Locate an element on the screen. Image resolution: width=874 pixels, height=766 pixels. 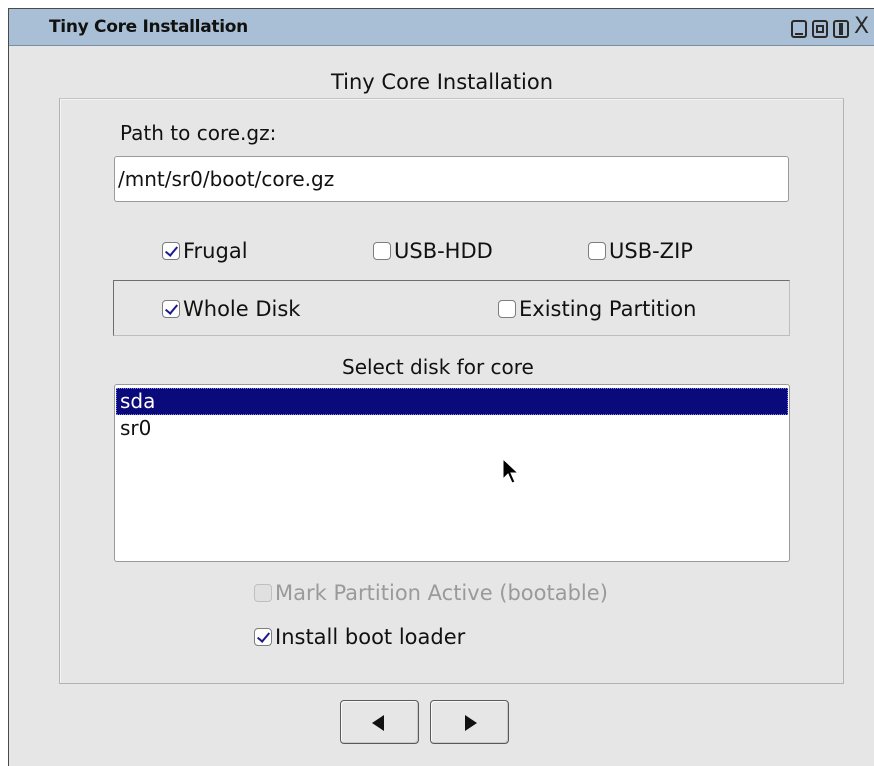
checkbox-install-boot-loader: Install boot loader is located at coordinates (359, 637).